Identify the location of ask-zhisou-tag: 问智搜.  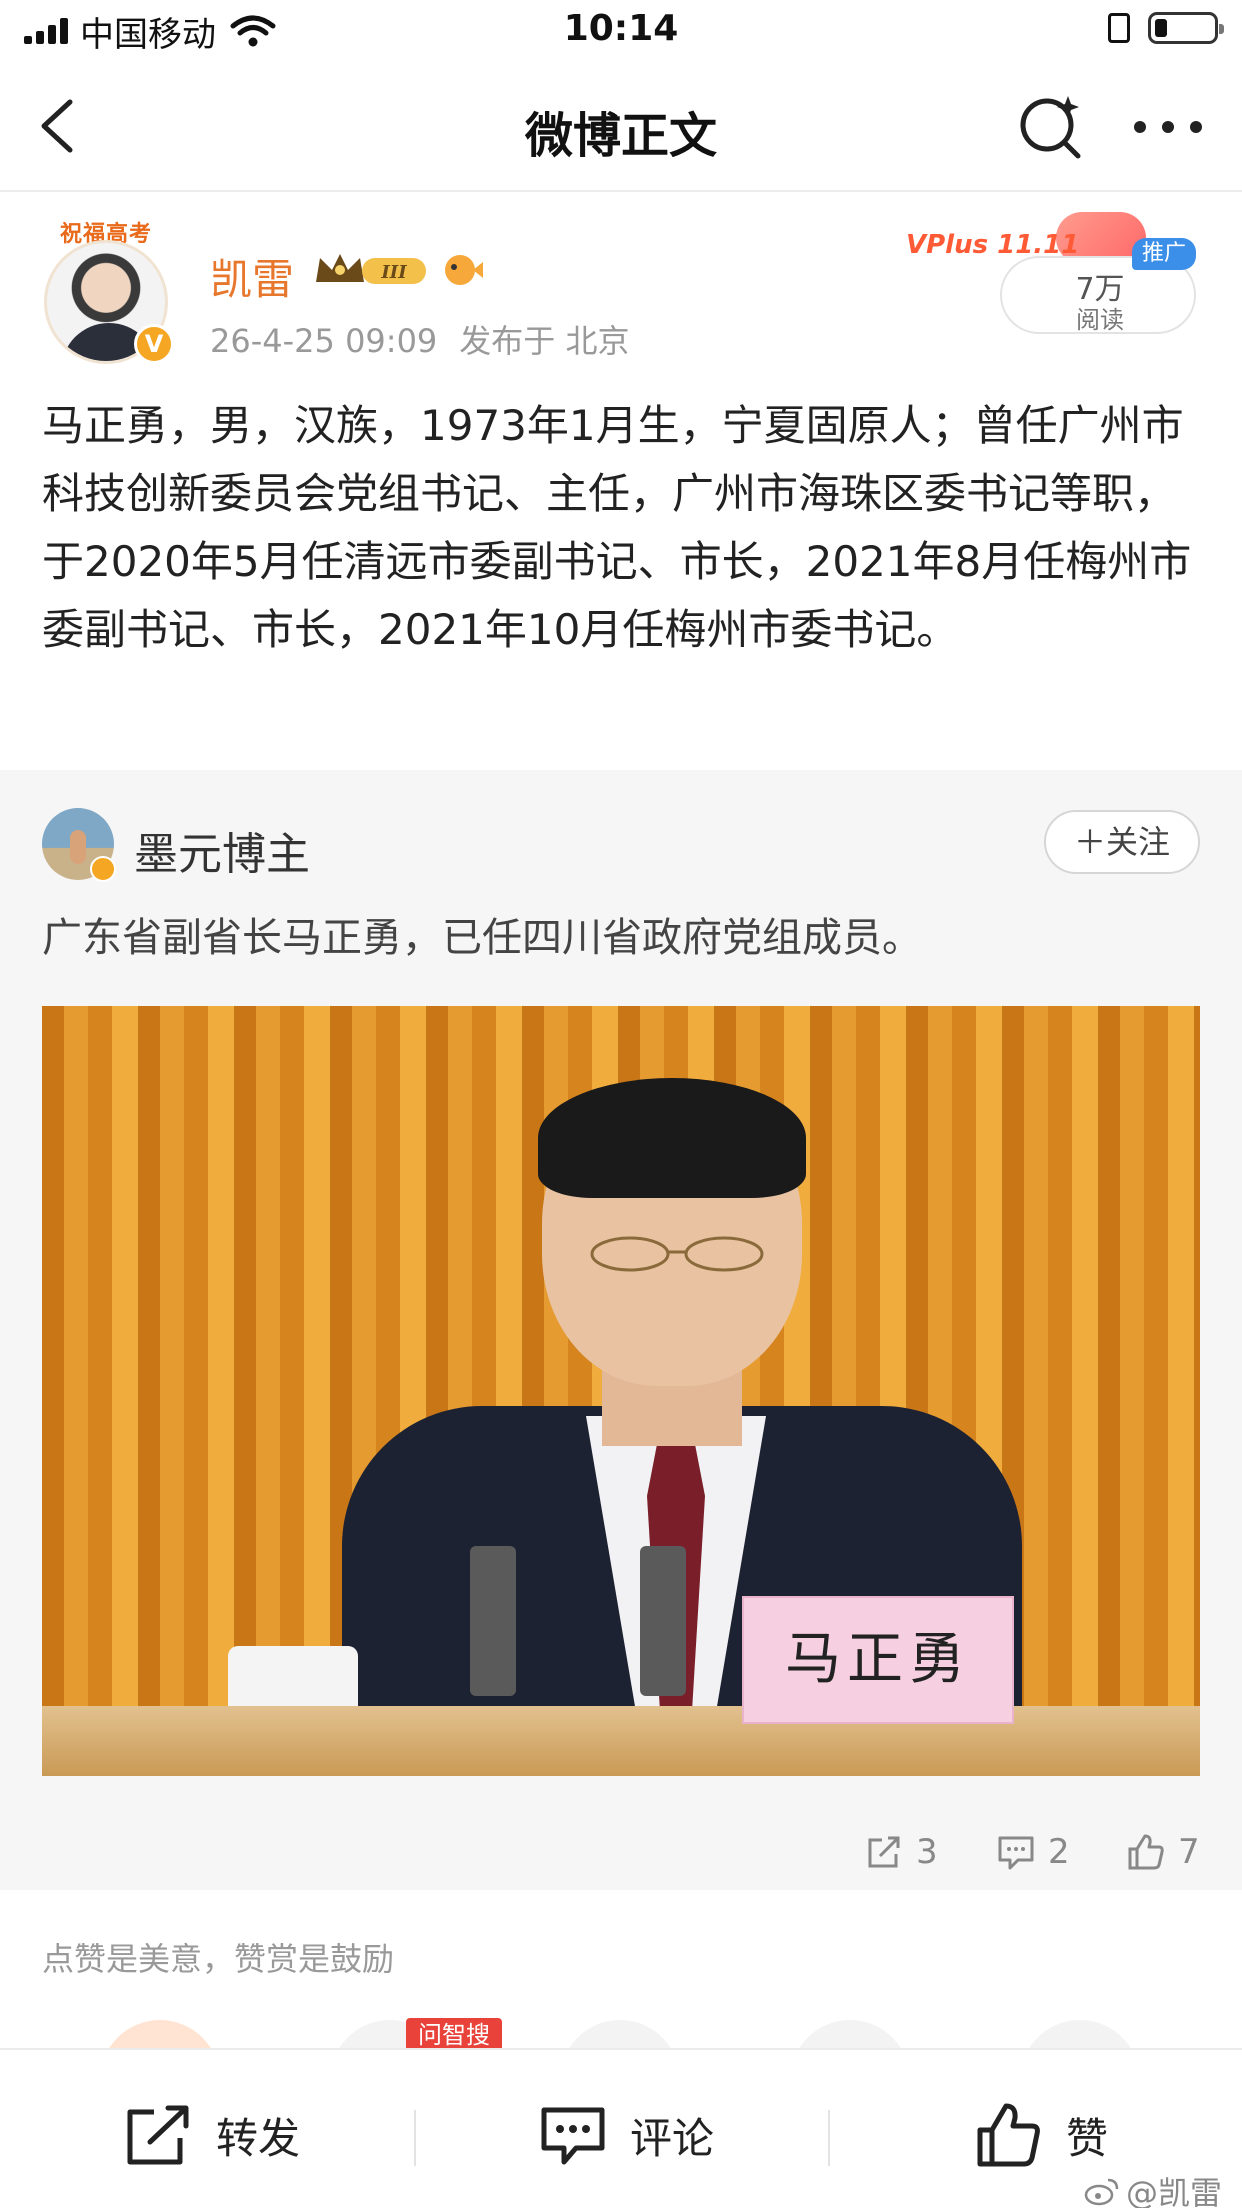
(454, 2035).